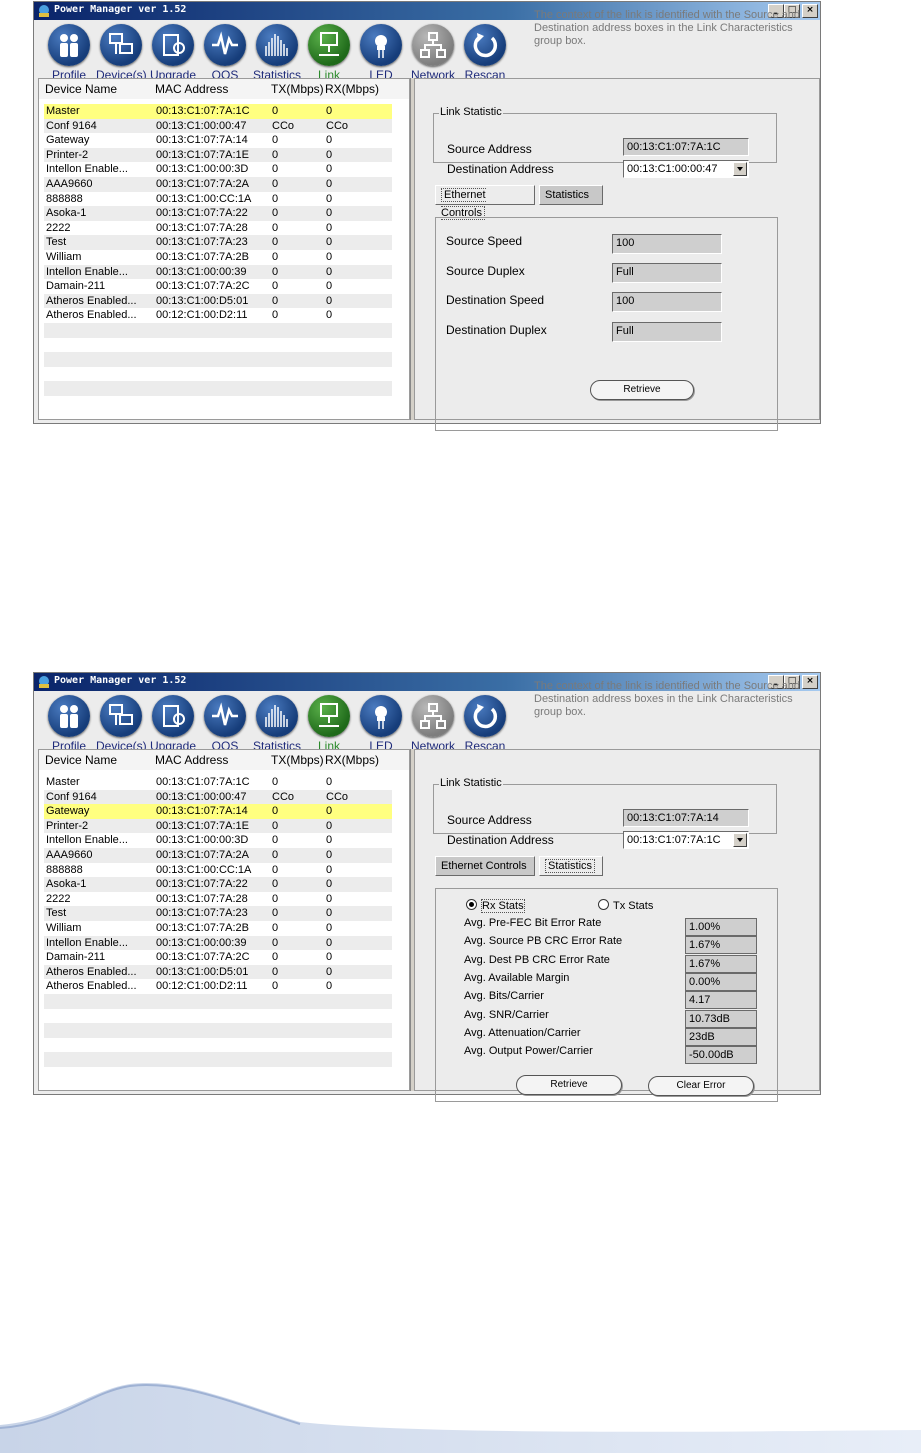 The image size is (921, 1453). What do you see at coordinates (686, 840) in the screenshot?
I see `destination-address-select: 00:13:C1:07:7A:1C` at bounding box center [686, 840].